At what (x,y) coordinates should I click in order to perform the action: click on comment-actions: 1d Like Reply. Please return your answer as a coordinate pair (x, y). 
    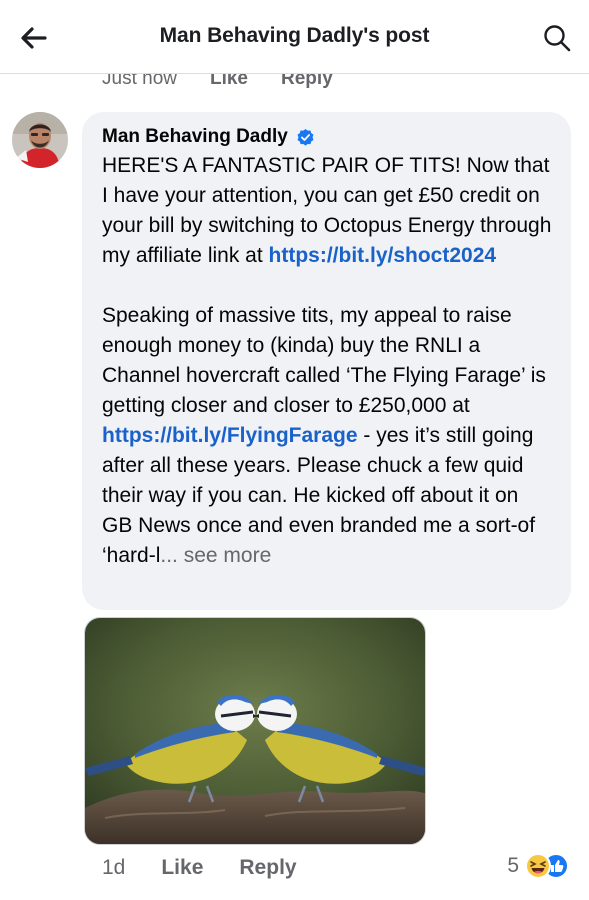
    Looking at the image, I should click on (199, 868).